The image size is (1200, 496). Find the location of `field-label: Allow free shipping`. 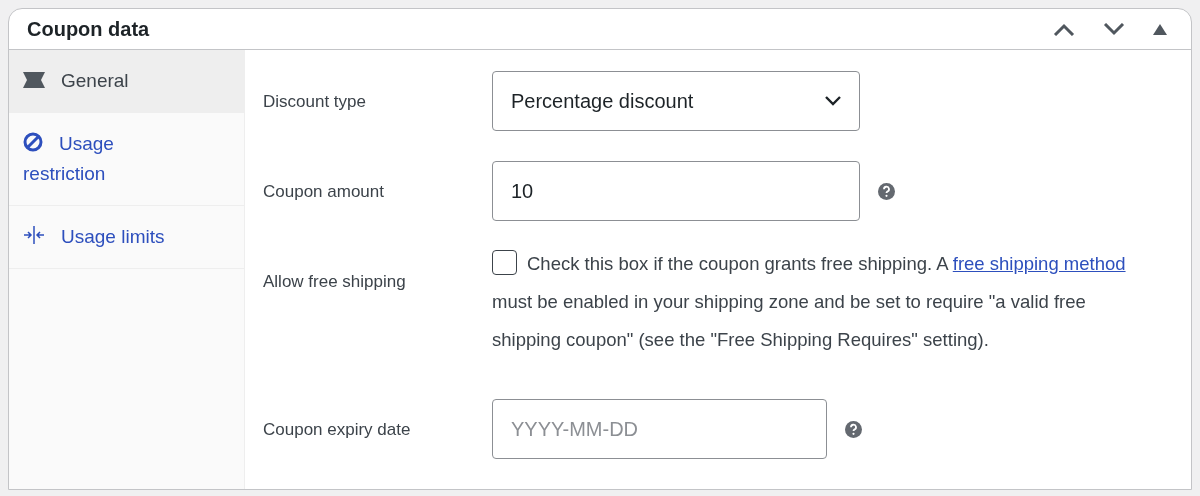

field-label: Allow free shipping is located at coordinates (335, 282).